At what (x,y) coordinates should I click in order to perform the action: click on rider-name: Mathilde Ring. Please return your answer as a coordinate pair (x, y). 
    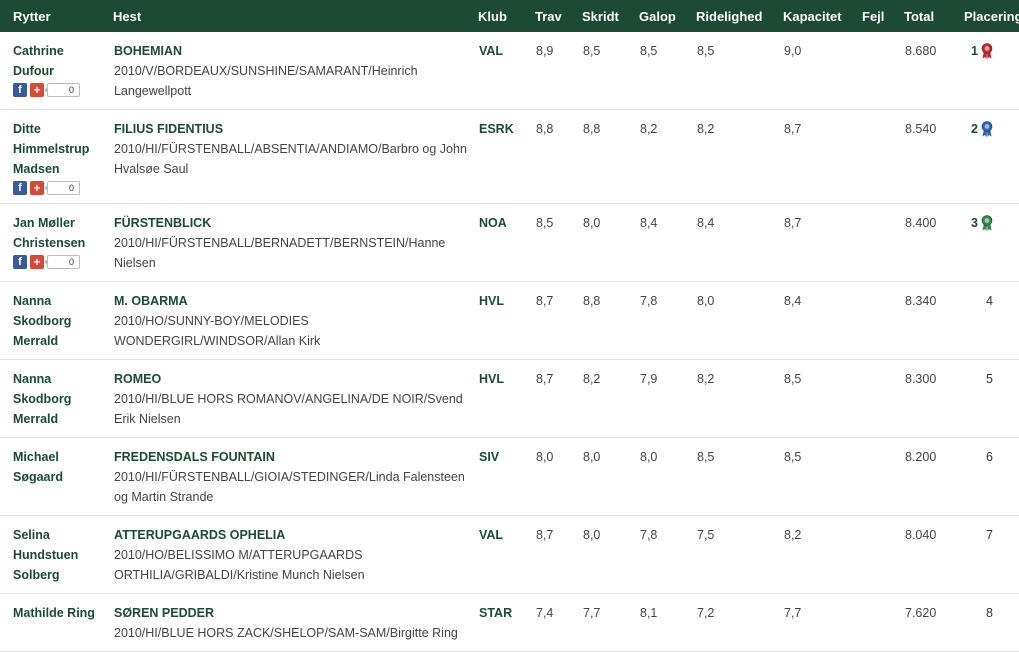
    Looking at the image, I should click on (58, 613).